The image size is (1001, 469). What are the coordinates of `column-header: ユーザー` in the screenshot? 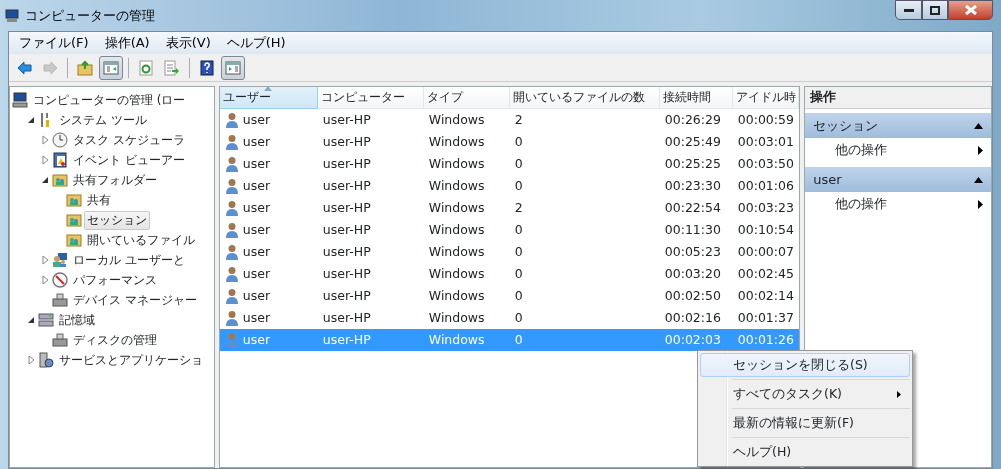 It's located at (268, 98).